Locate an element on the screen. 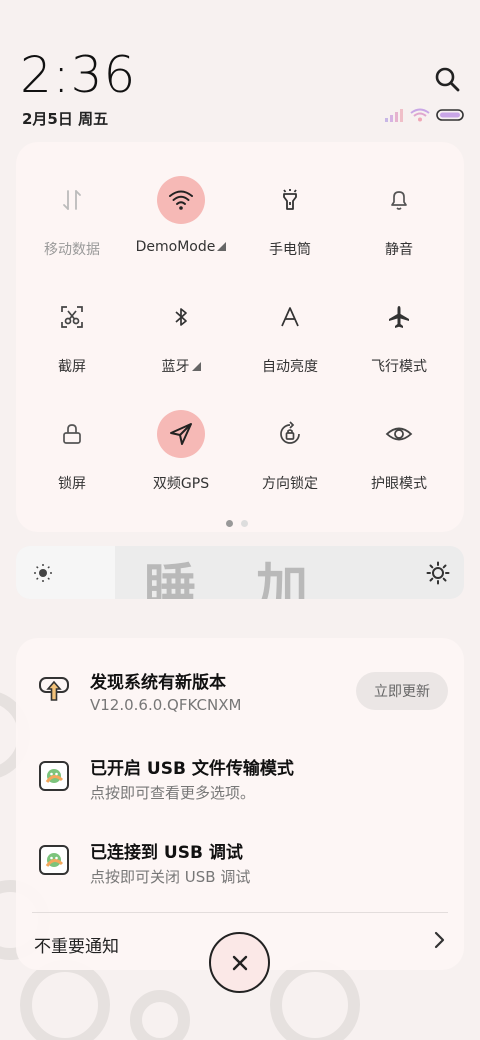  quick-setting-label-text: 锁屏 is located at coordinates (72, 484).